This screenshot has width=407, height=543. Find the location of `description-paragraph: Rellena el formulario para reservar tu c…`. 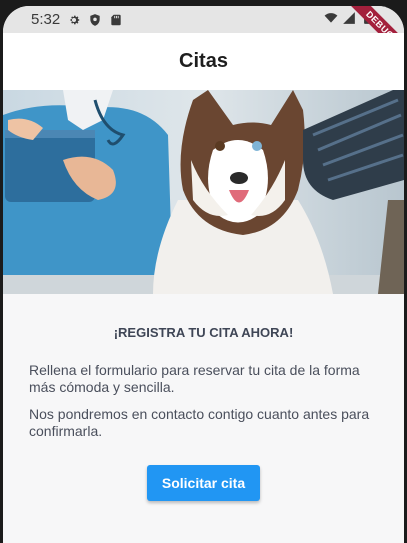

description-paragraph: Rellena el formulario para reservar tu c… is located at coordinates (194, 378).